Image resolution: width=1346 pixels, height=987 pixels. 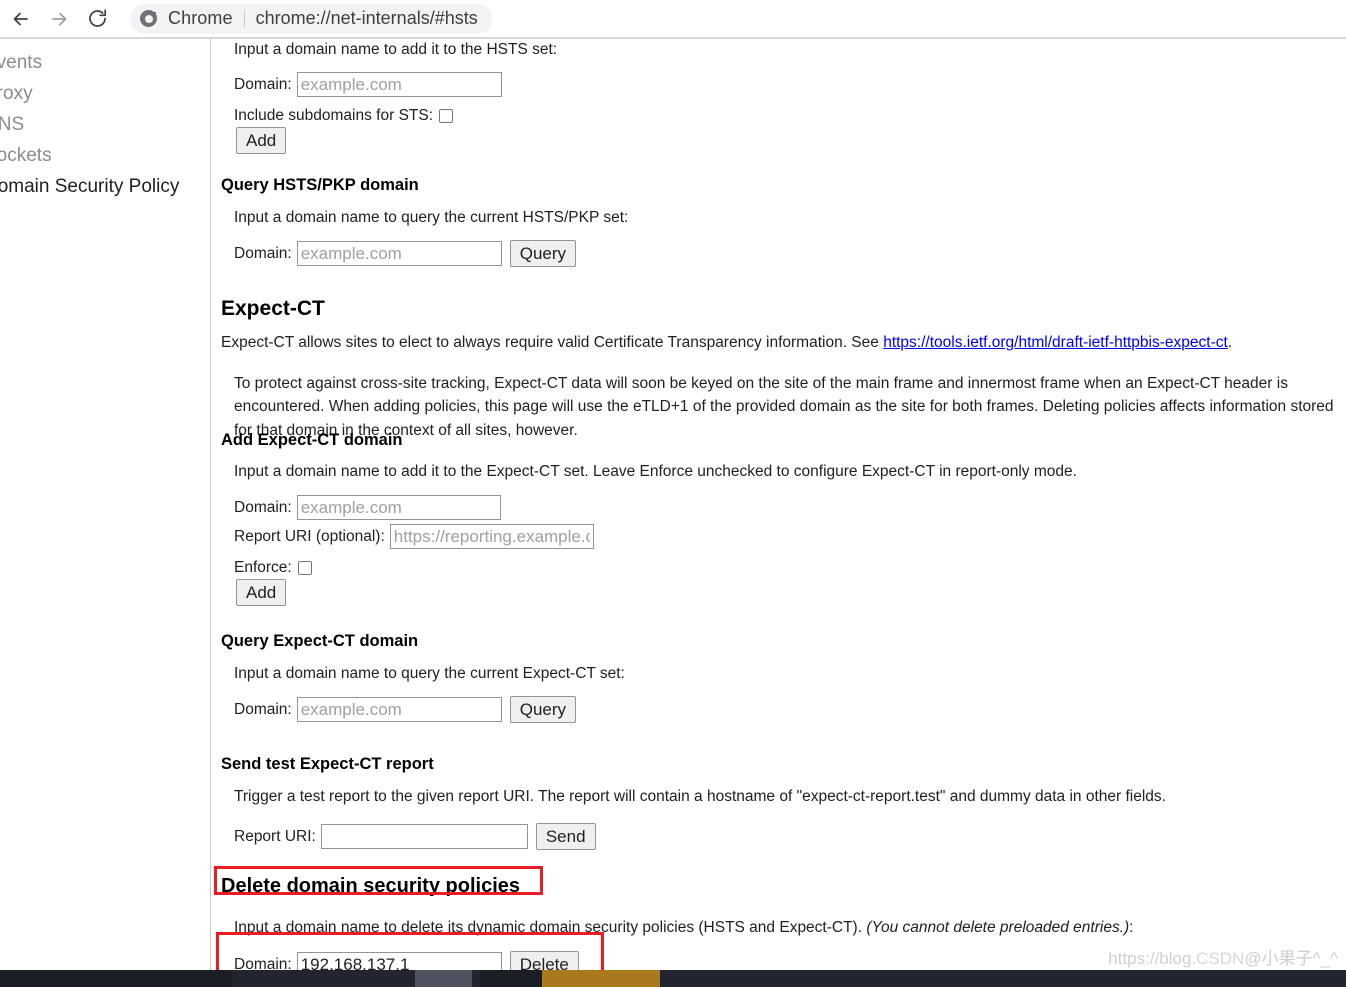 What do you see at coordinates (105, 62) in the screenshot?
I see `sidebar-item-events: Events` at bounding box center [105, 62].